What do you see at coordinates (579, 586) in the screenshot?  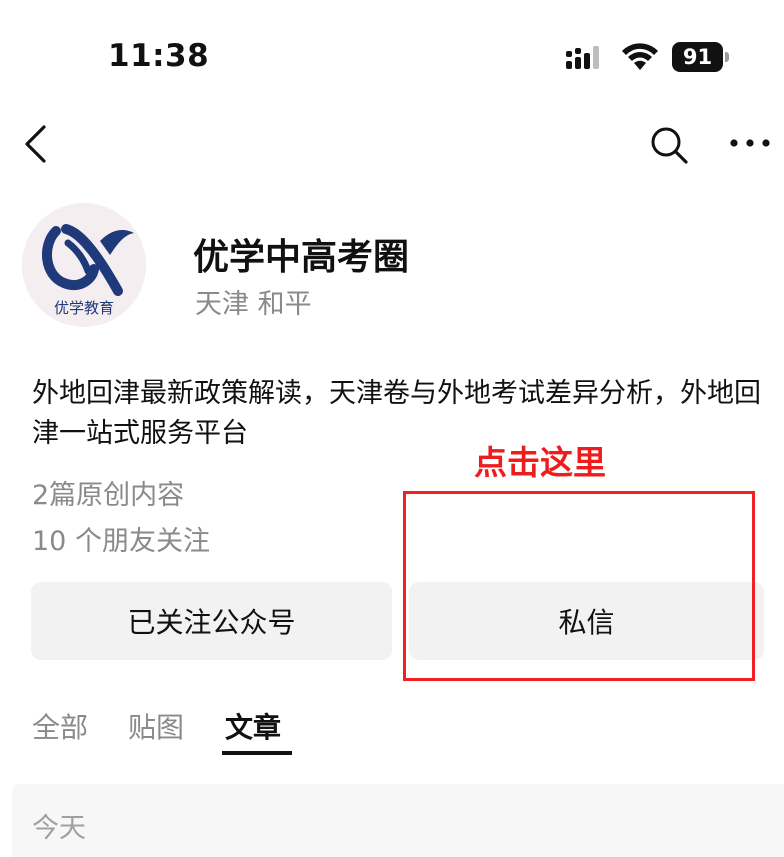 I see `annotation-highlight-box` at bounding box center [579, 586].